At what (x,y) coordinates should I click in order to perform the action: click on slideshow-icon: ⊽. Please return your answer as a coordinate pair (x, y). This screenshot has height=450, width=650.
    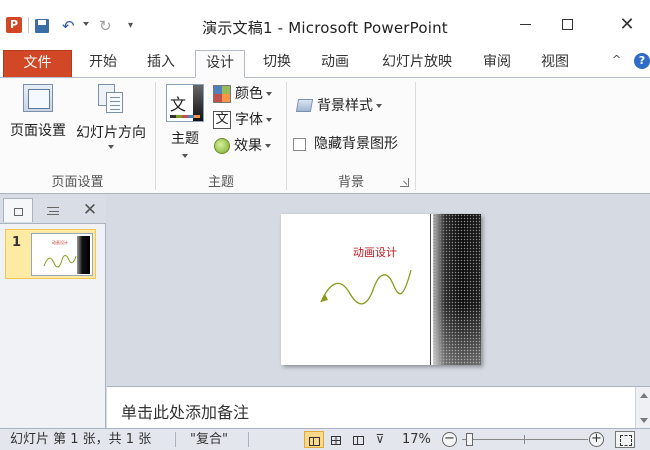
    Looking at the image, I should click on (380, 439).